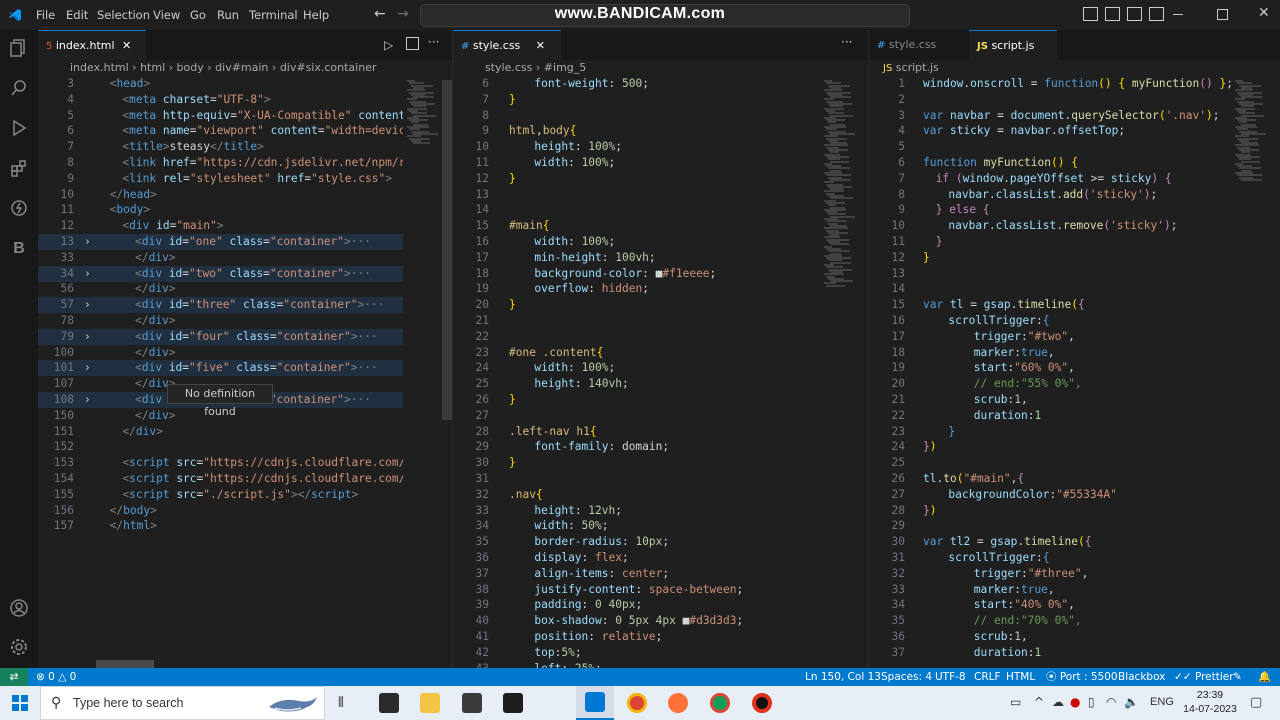 The height and width of the screenshot is (720, 1280). I want to click on code-line: 30}, so click(636, 463).